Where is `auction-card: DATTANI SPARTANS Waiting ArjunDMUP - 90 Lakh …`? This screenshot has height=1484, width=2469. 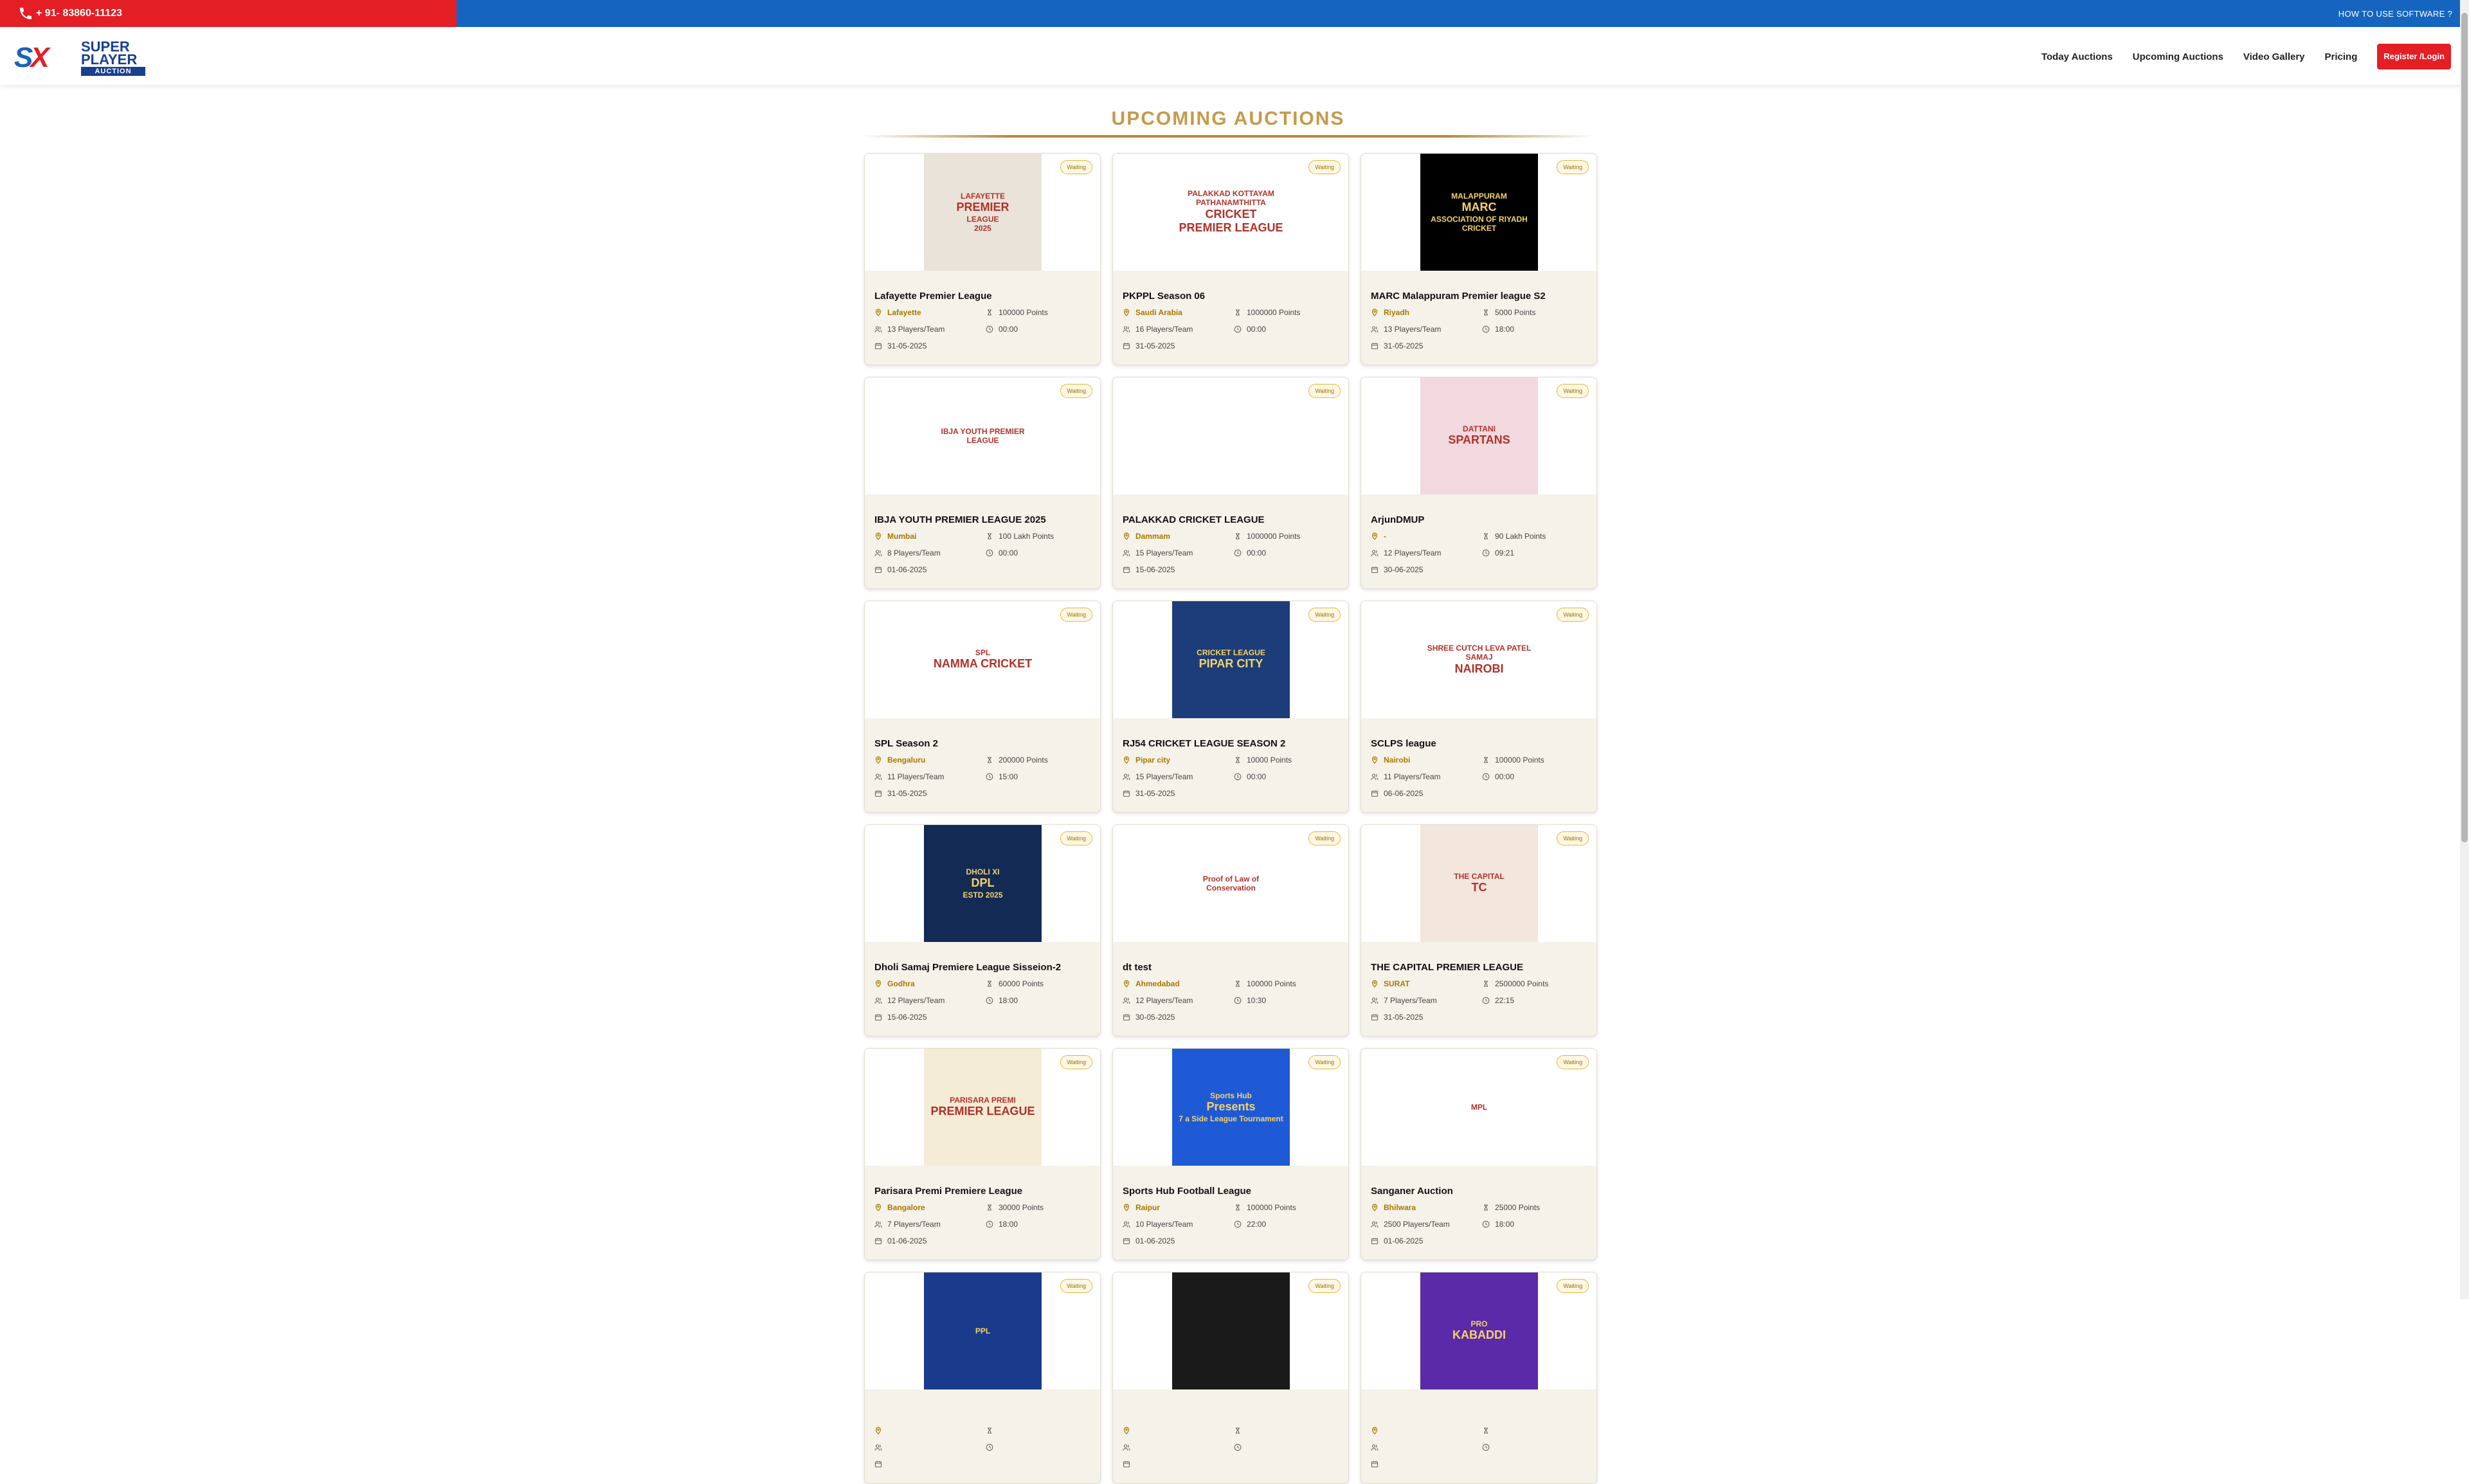
auction-card: DATTANI SPARTANS Waiting ArjunDMUP - 90 Lakh … is located at coordinates (1479, 483).